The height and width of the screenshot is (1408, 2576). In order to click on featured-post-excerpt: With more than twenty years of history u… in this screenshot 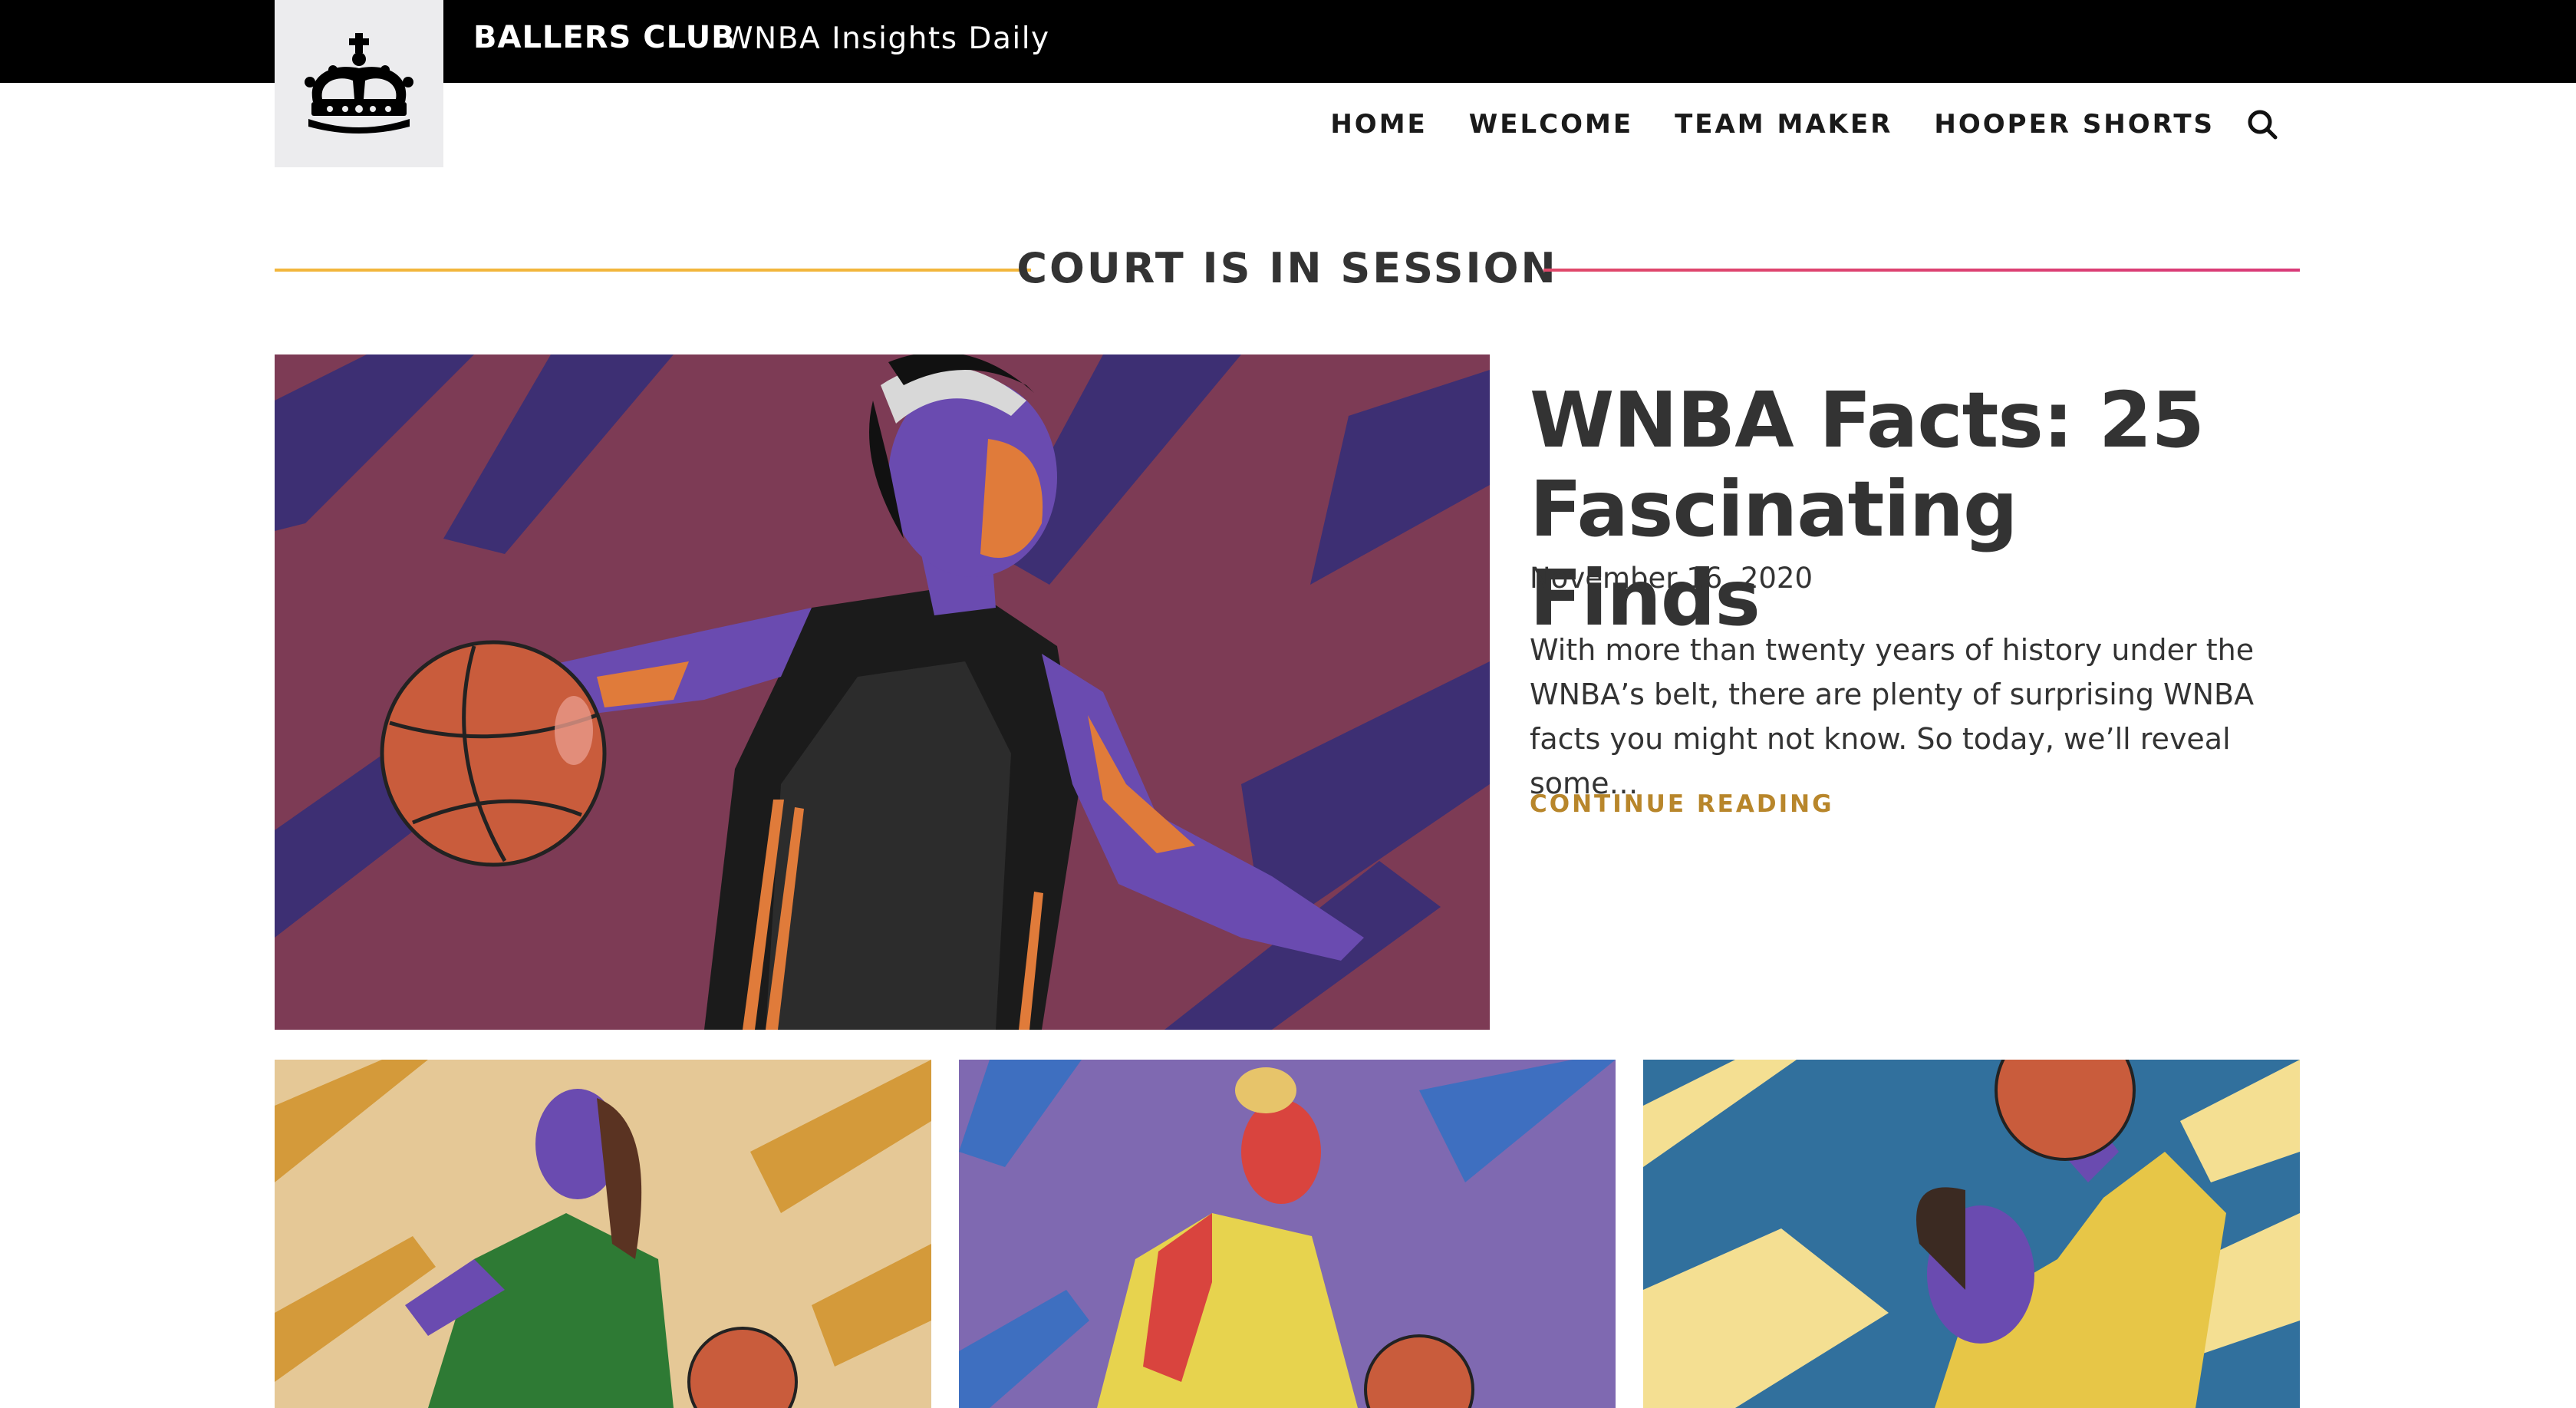, I will do `click(1892, 716)`.